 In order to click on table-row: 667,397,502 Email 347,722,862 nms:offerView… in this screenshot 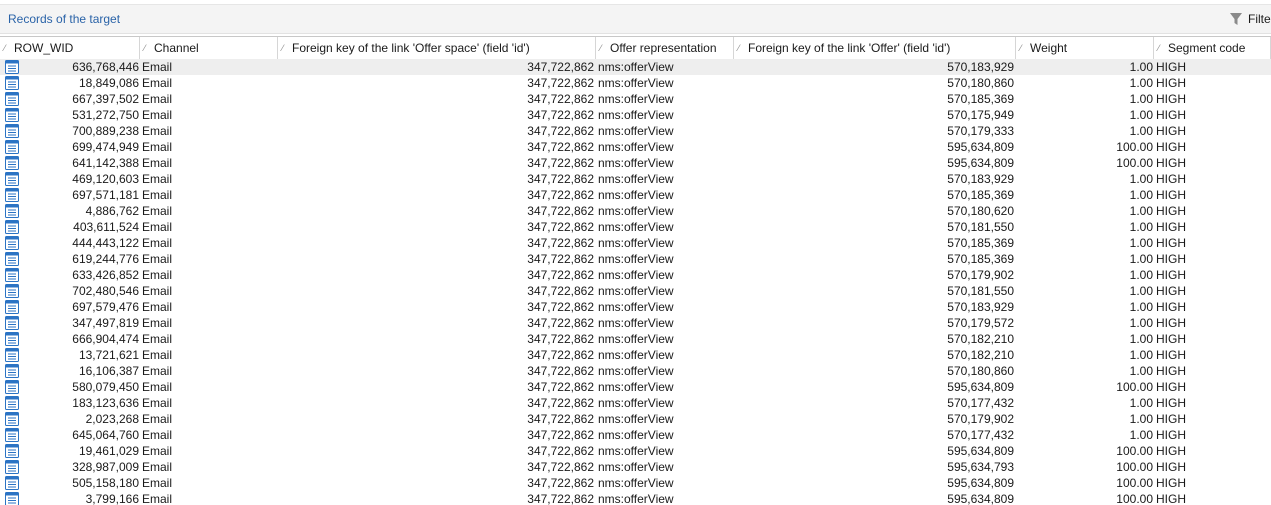, I will do `click(635, 99)`.